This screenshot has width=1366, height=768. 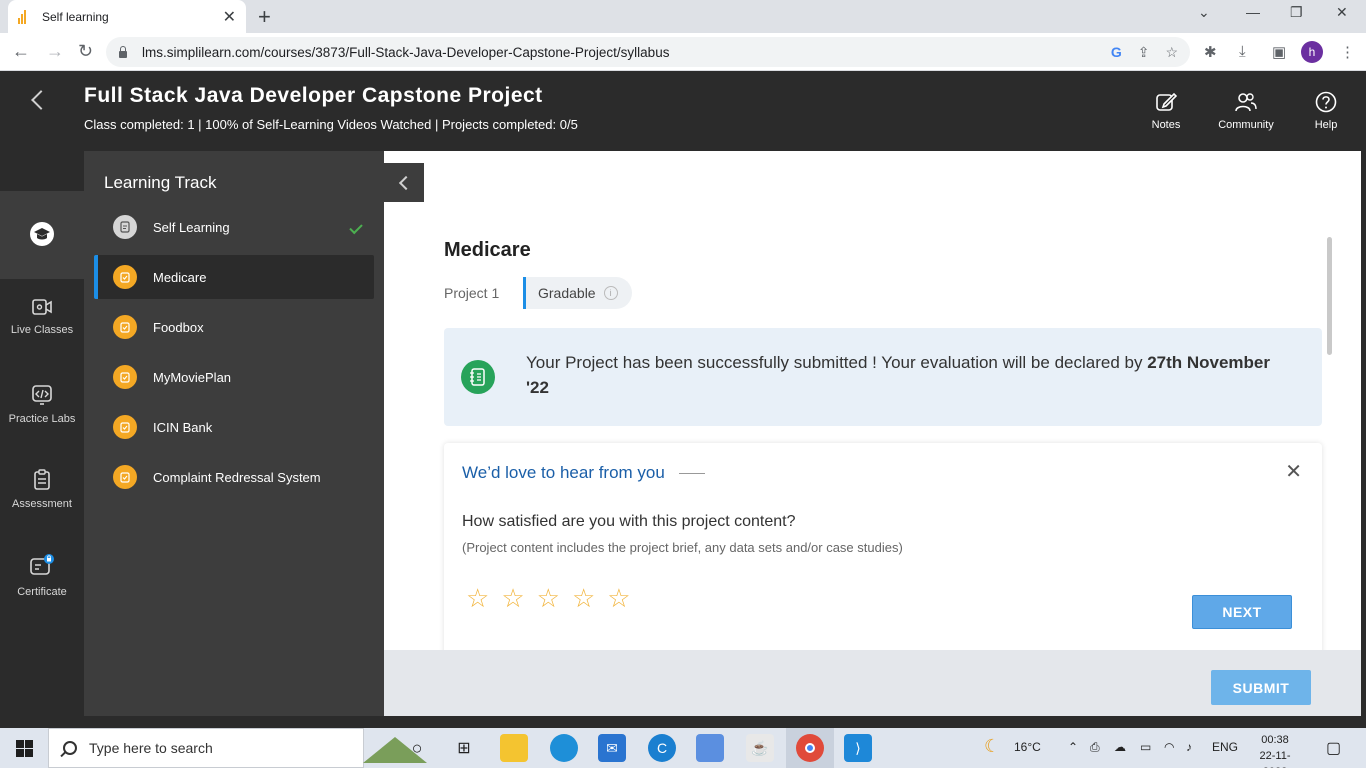 I want to click on info-icon: i, so click(x=610, y=293).